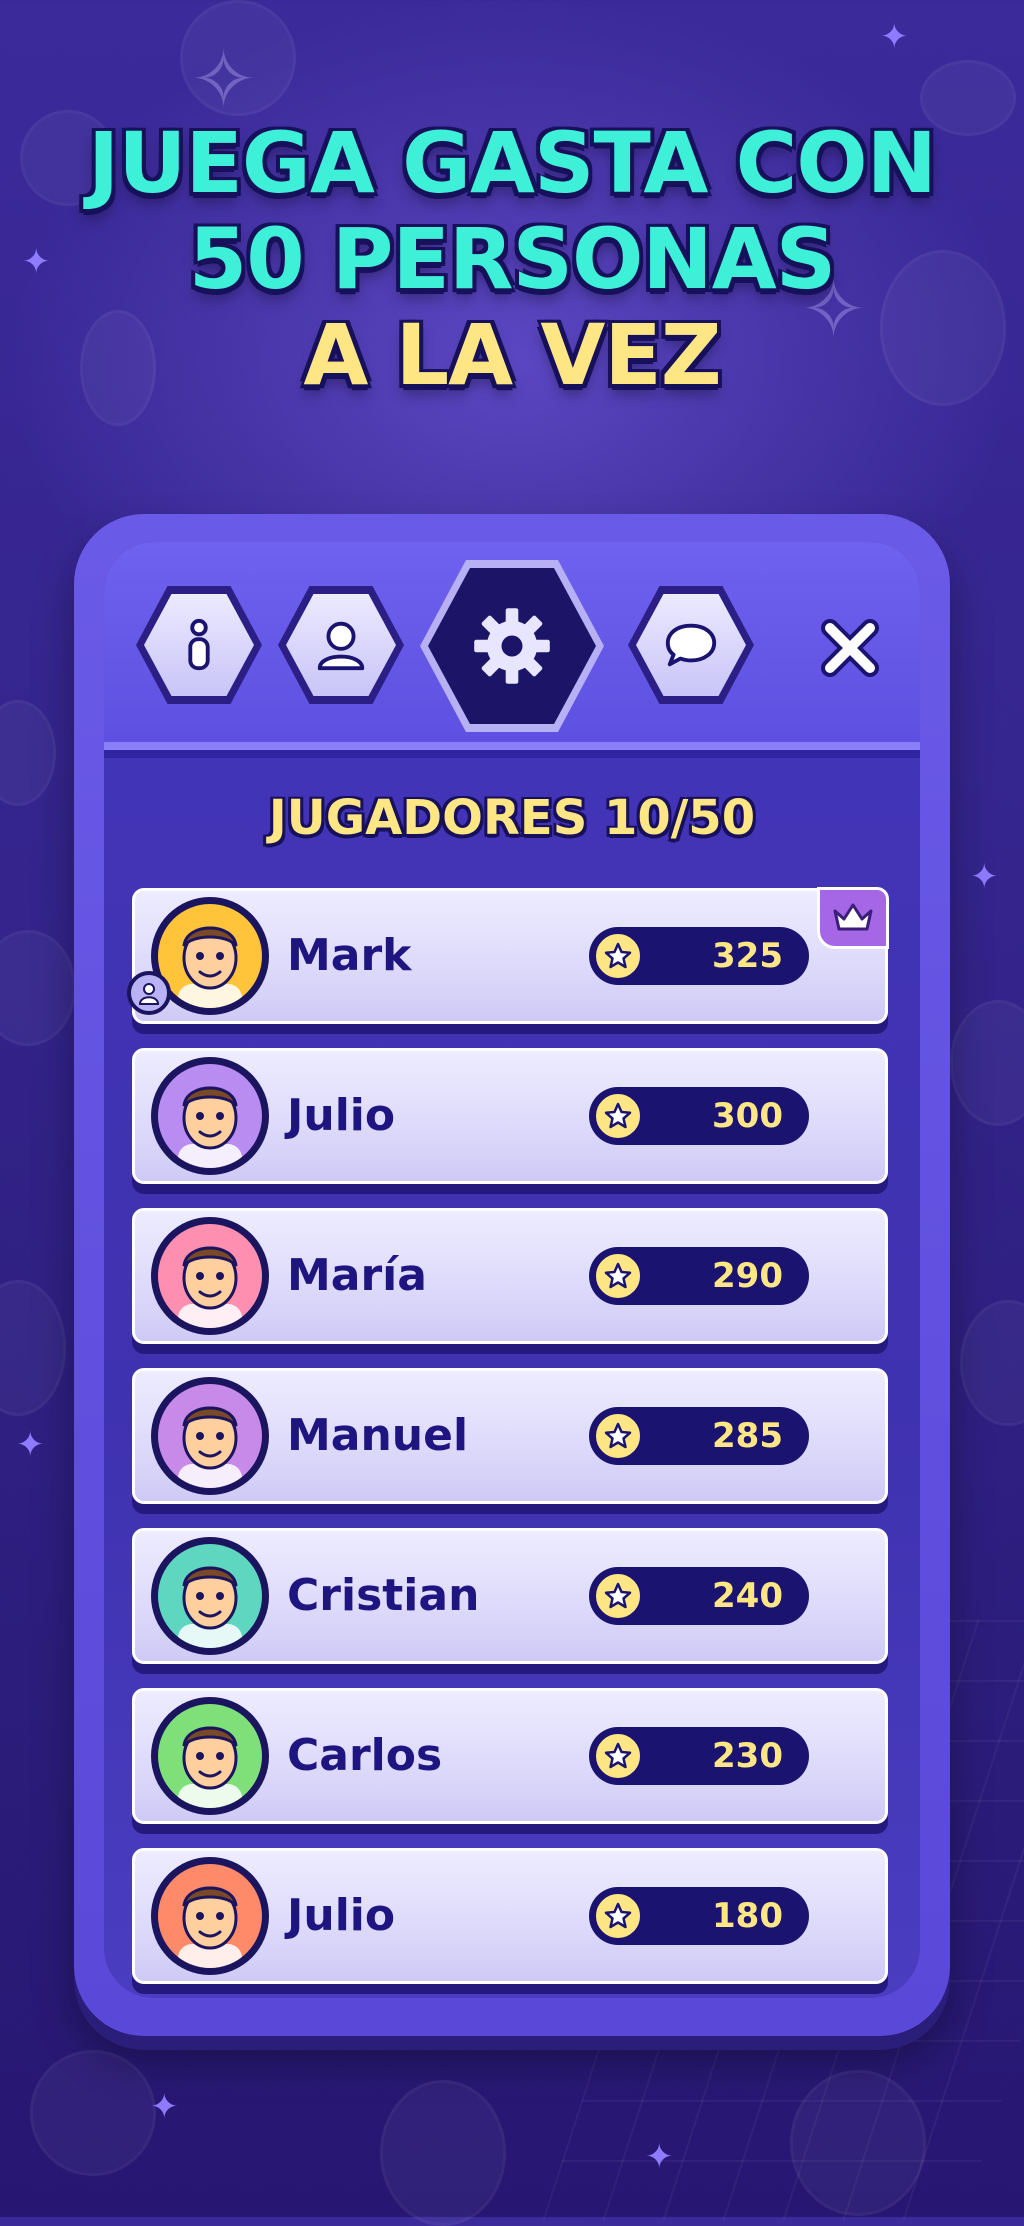 Image resolution: width=1024 pixels, height=2226 pixels. Describe the element at coordinates (378, 1435) in the screenshot. I see `player-name: Manuel` at that location.